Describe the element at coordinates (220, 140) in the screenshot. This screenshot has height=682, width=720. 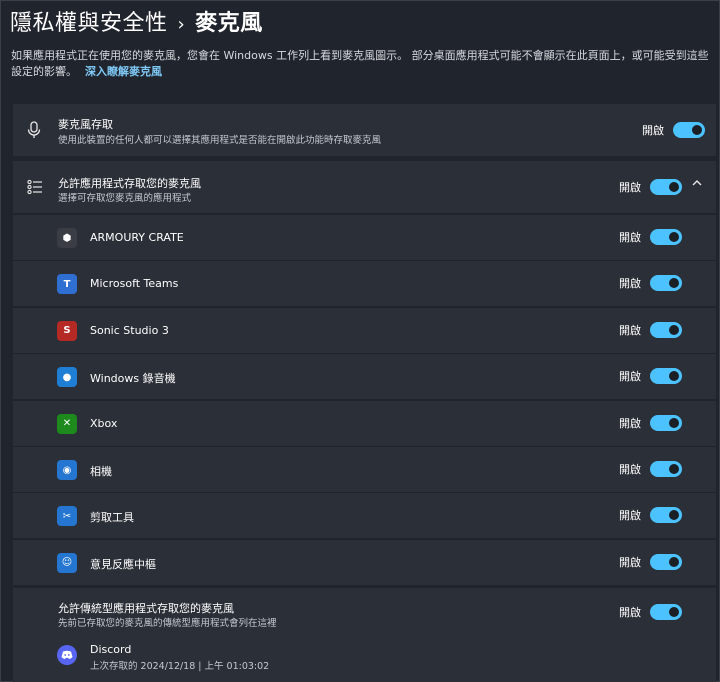
I see `microphone-access-subtitle: 使用此裝置的任何人都可以選擇其應用程式是否能在開啟此功能時存取麥克風` at that location.